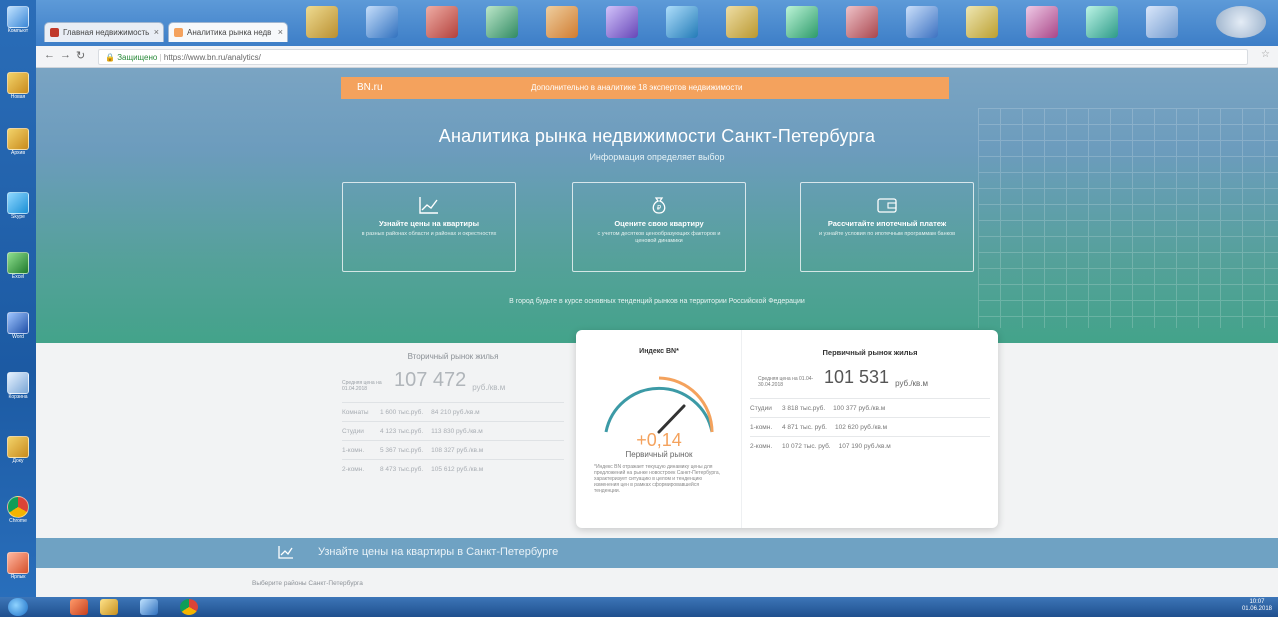 The image size is (1278, 617). I want to click on index-title: Индекс BN*, so click(659, 351).